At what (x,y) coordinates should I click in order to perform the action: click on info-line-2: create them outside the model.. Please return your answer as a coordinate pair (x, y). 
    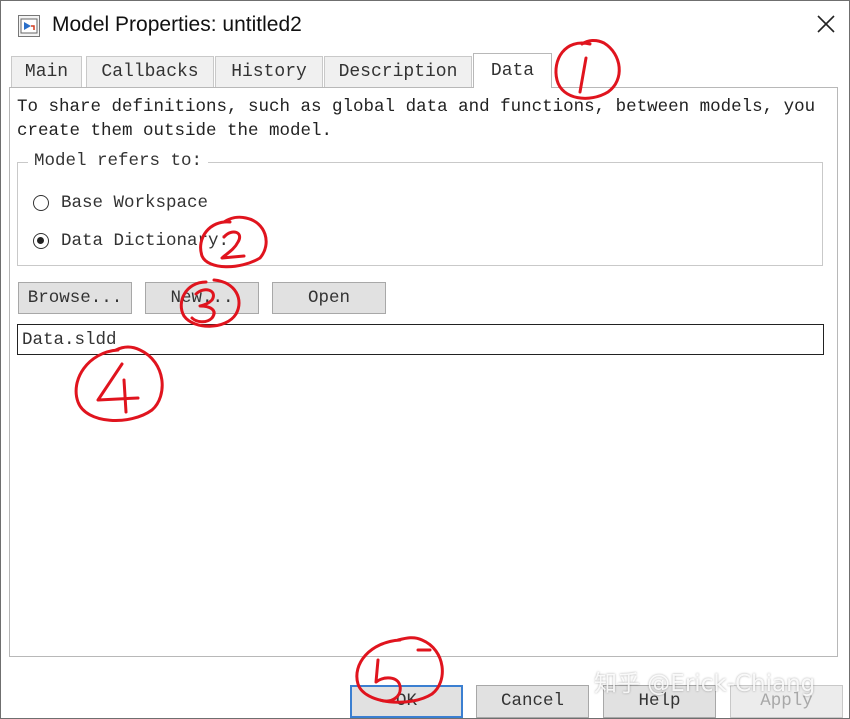
    Looking at the image, I should click on (175, 131).